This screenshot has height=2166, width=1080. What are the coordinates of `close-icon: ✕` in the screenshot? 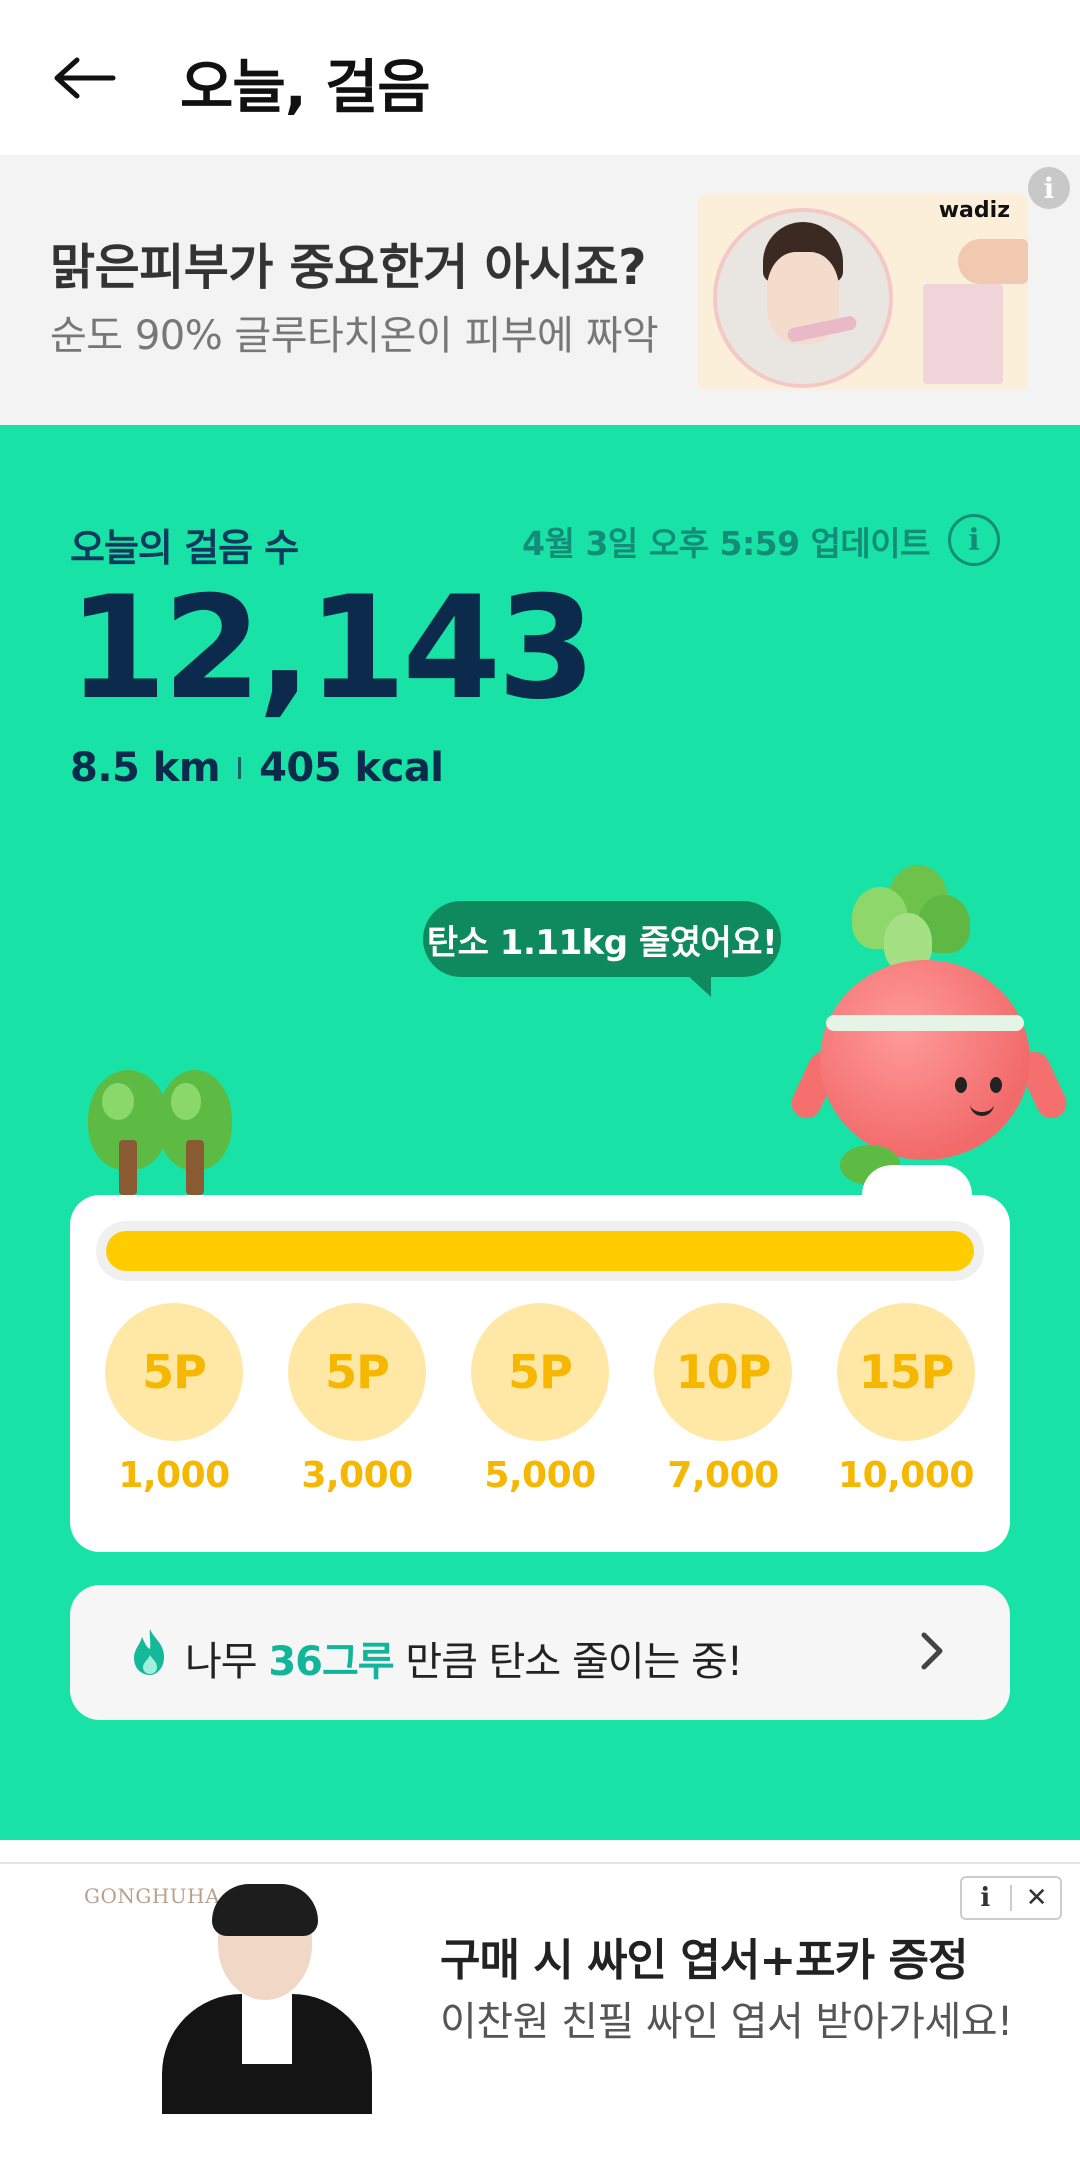 It's located at (1037, 1898).